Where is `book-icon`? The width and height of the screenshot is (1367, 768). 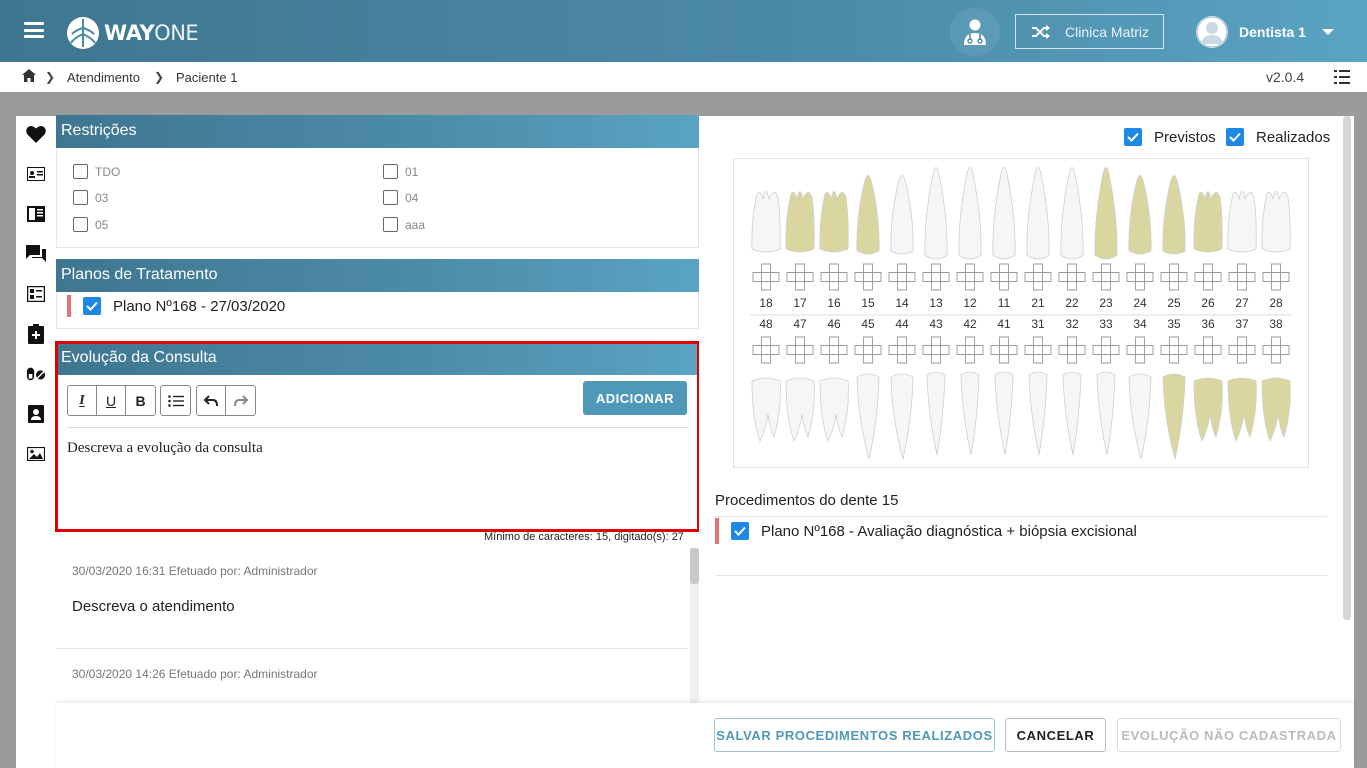 book-icon is located at coordinates (36, 214).